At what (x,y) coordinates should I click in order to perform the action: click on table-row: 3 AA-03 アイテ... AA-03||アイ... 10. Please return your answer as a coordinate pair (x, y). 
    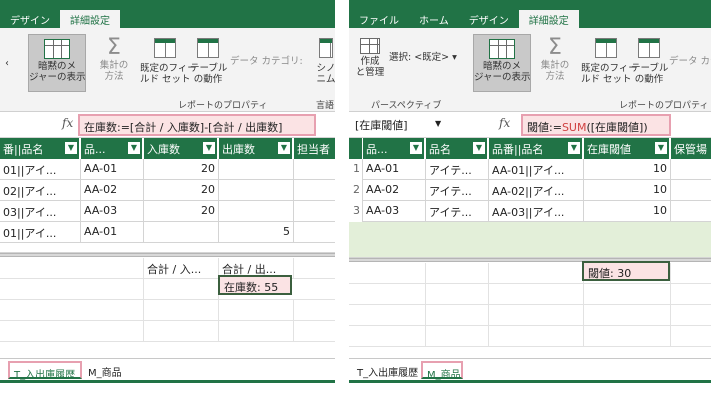
    Looking at the image, I should click on (530, 211).